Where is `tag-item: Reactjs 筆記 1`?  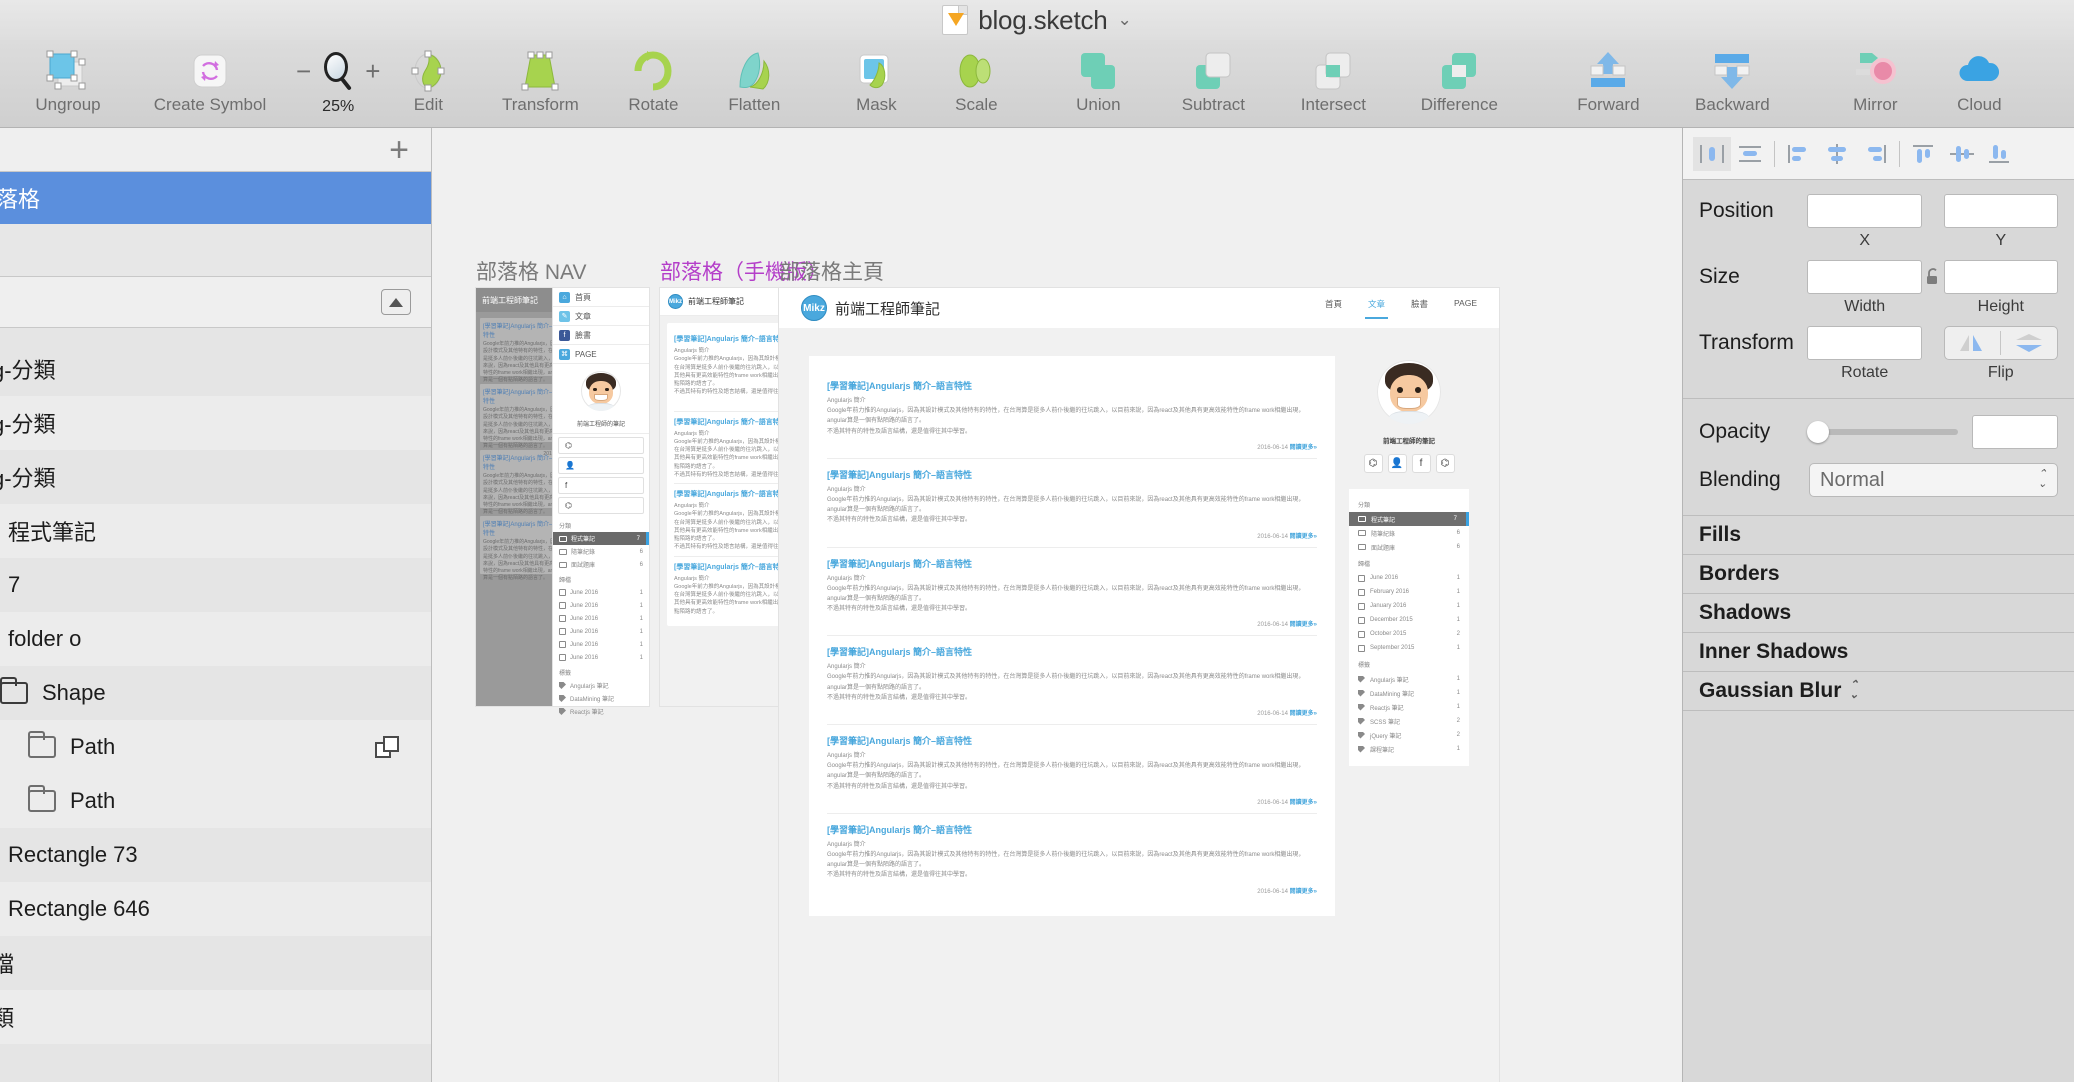 tag-item: Reactjs 筆記 1 is located at coordinates (1409, 707).